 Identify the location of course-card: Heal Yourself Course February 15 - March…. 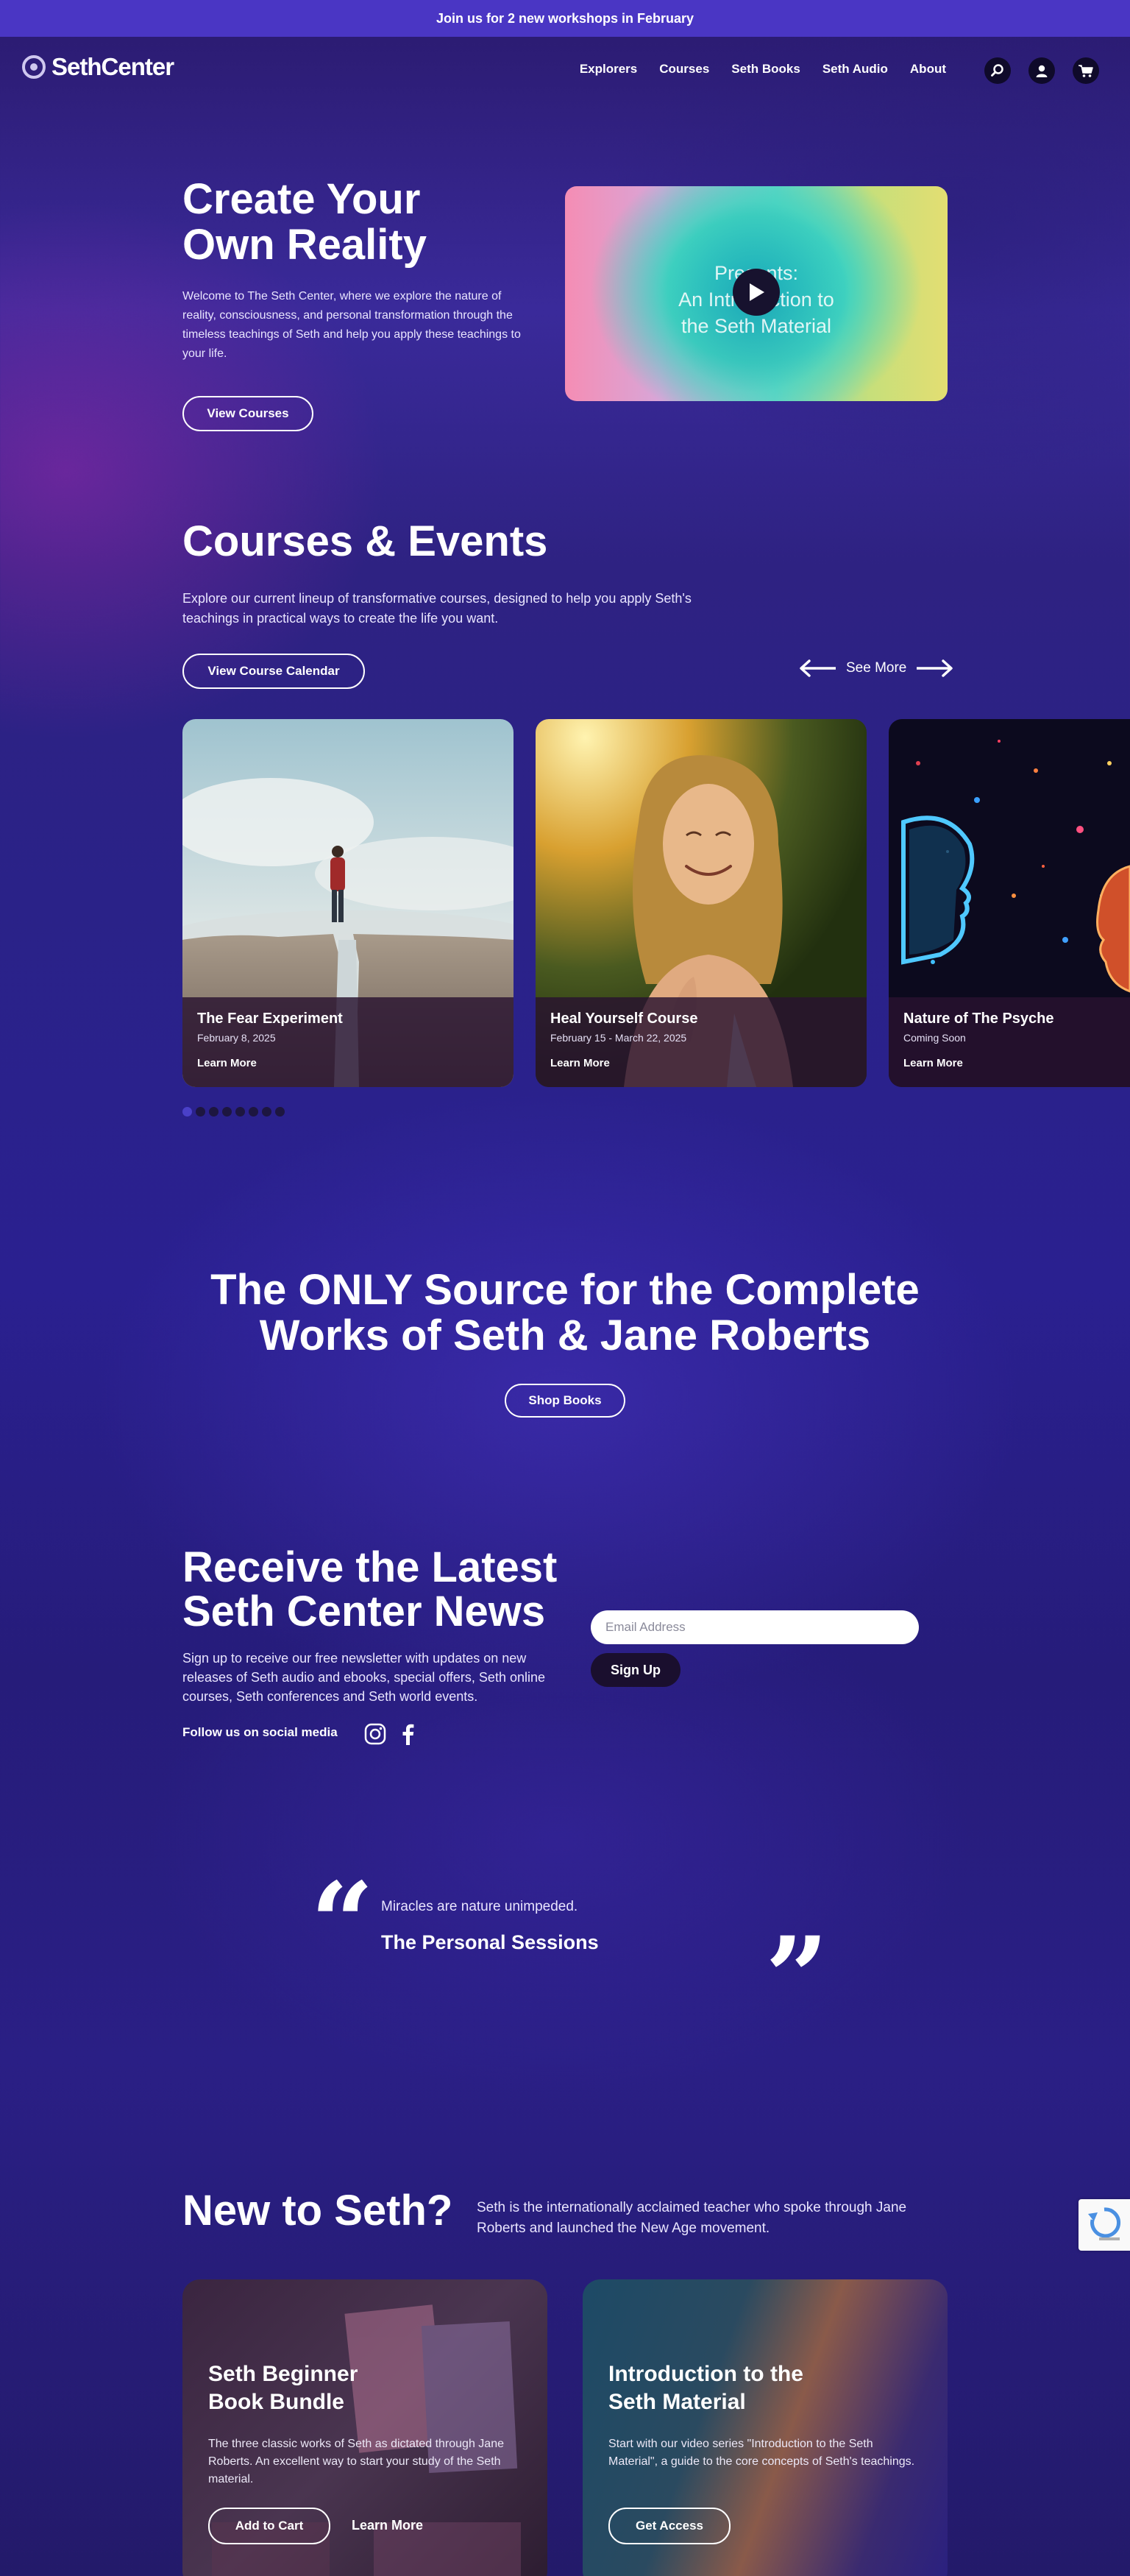
(701, 903).